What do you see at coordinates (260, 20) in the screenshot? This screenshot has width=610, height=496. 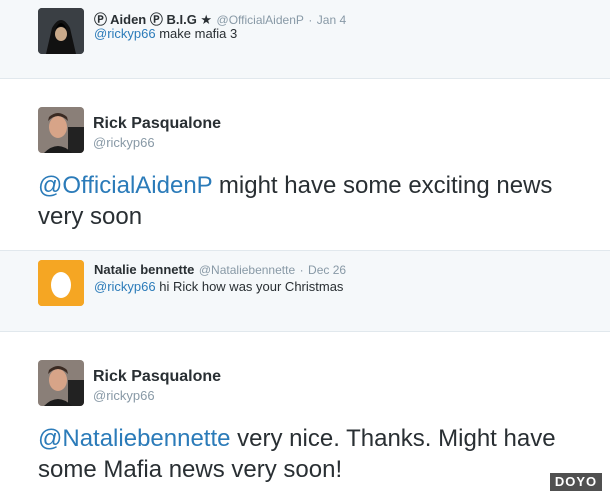 I see `tweet-author-handle: @OfficialAidenP` at bounding box center [260, 20].